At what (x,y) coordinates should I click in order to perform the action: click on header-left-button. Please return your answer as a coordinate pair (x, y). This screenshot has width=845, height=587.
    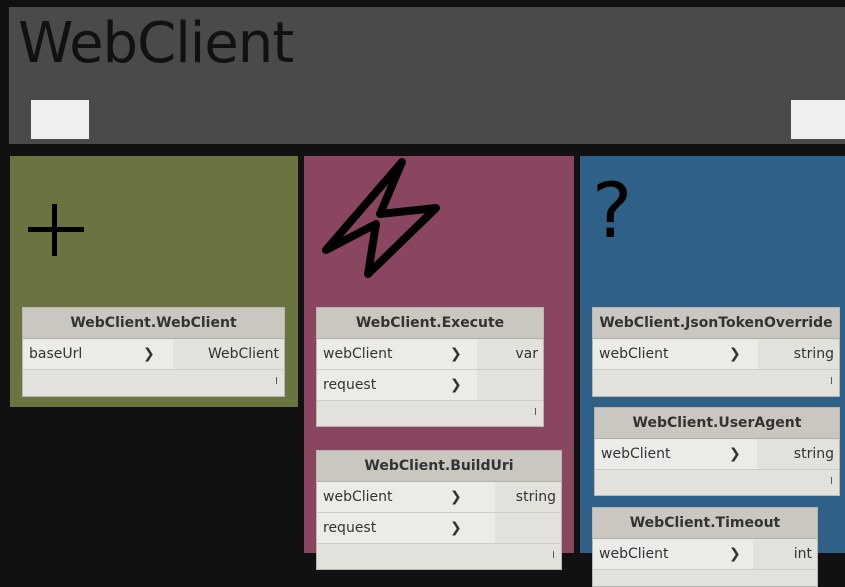
    Looking at the image, I should click on (60, 119).